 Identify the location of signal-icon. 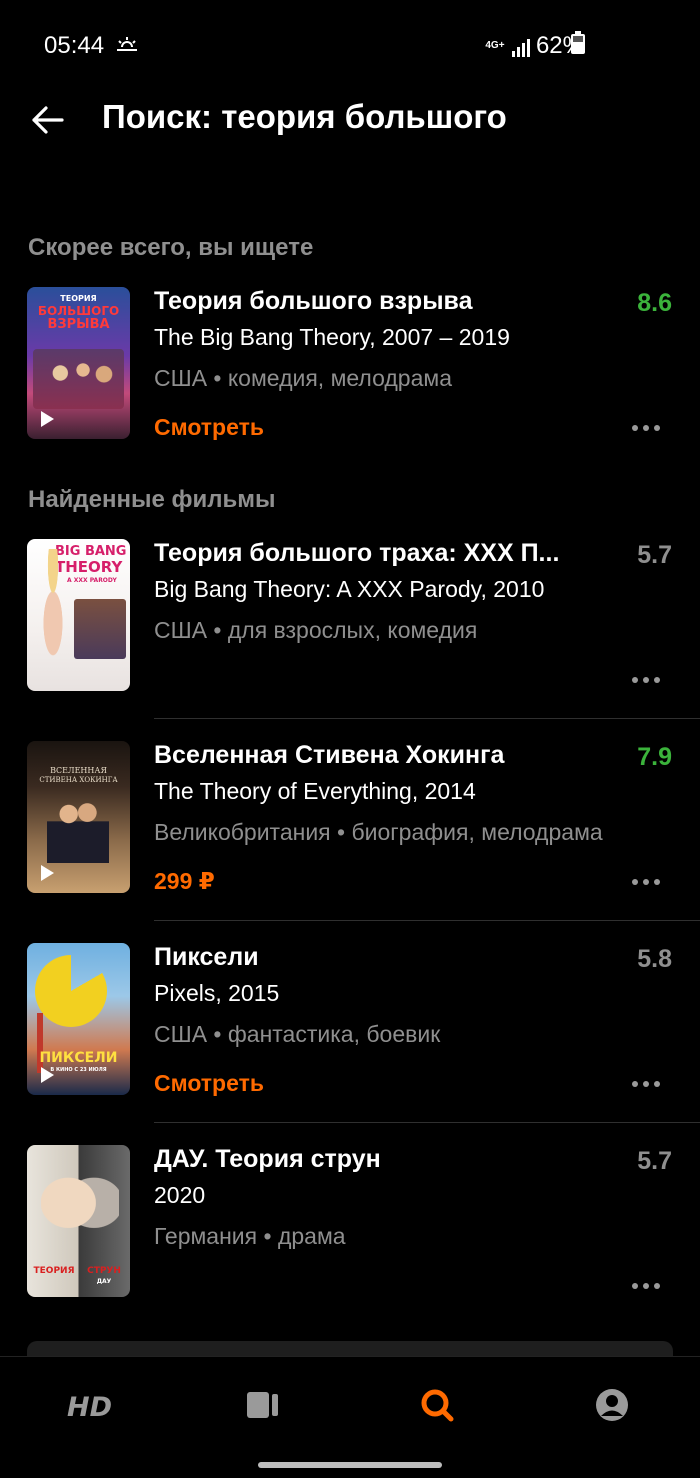
(520, 46).